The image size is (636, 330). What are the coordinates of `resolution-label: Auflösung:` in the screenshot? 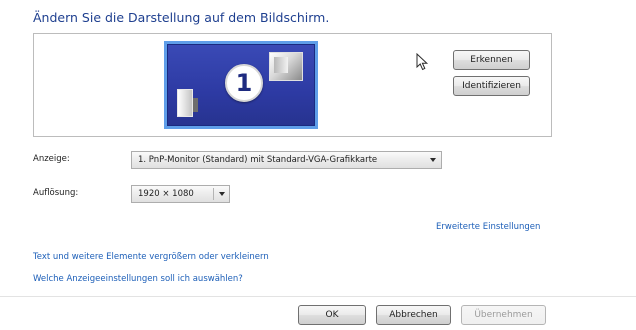 It's located at (56, 193).